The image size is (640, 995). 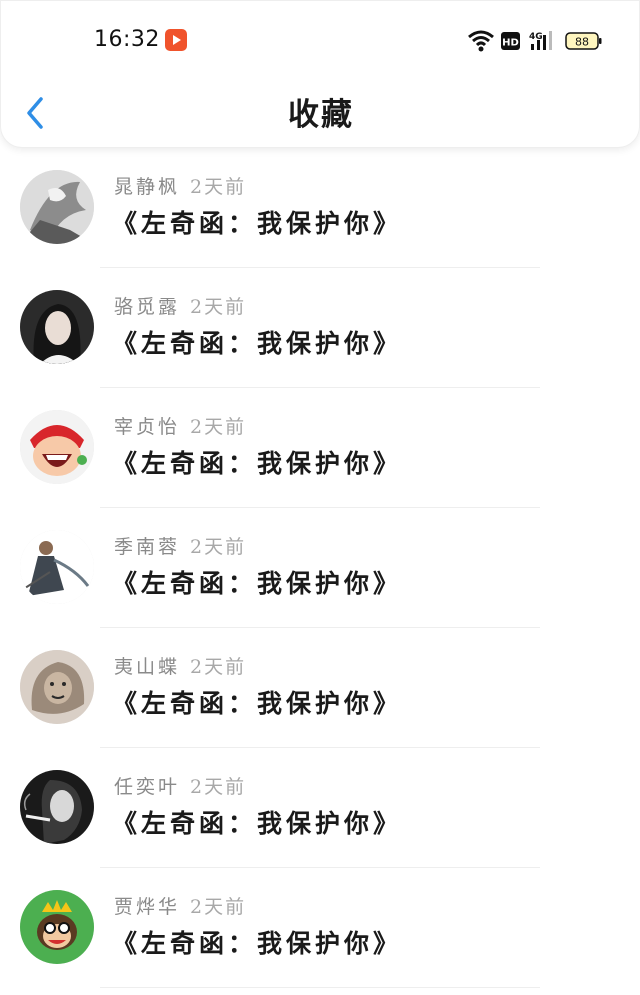 I want to click on hd-icon: HD, so click(x=510, y=41).